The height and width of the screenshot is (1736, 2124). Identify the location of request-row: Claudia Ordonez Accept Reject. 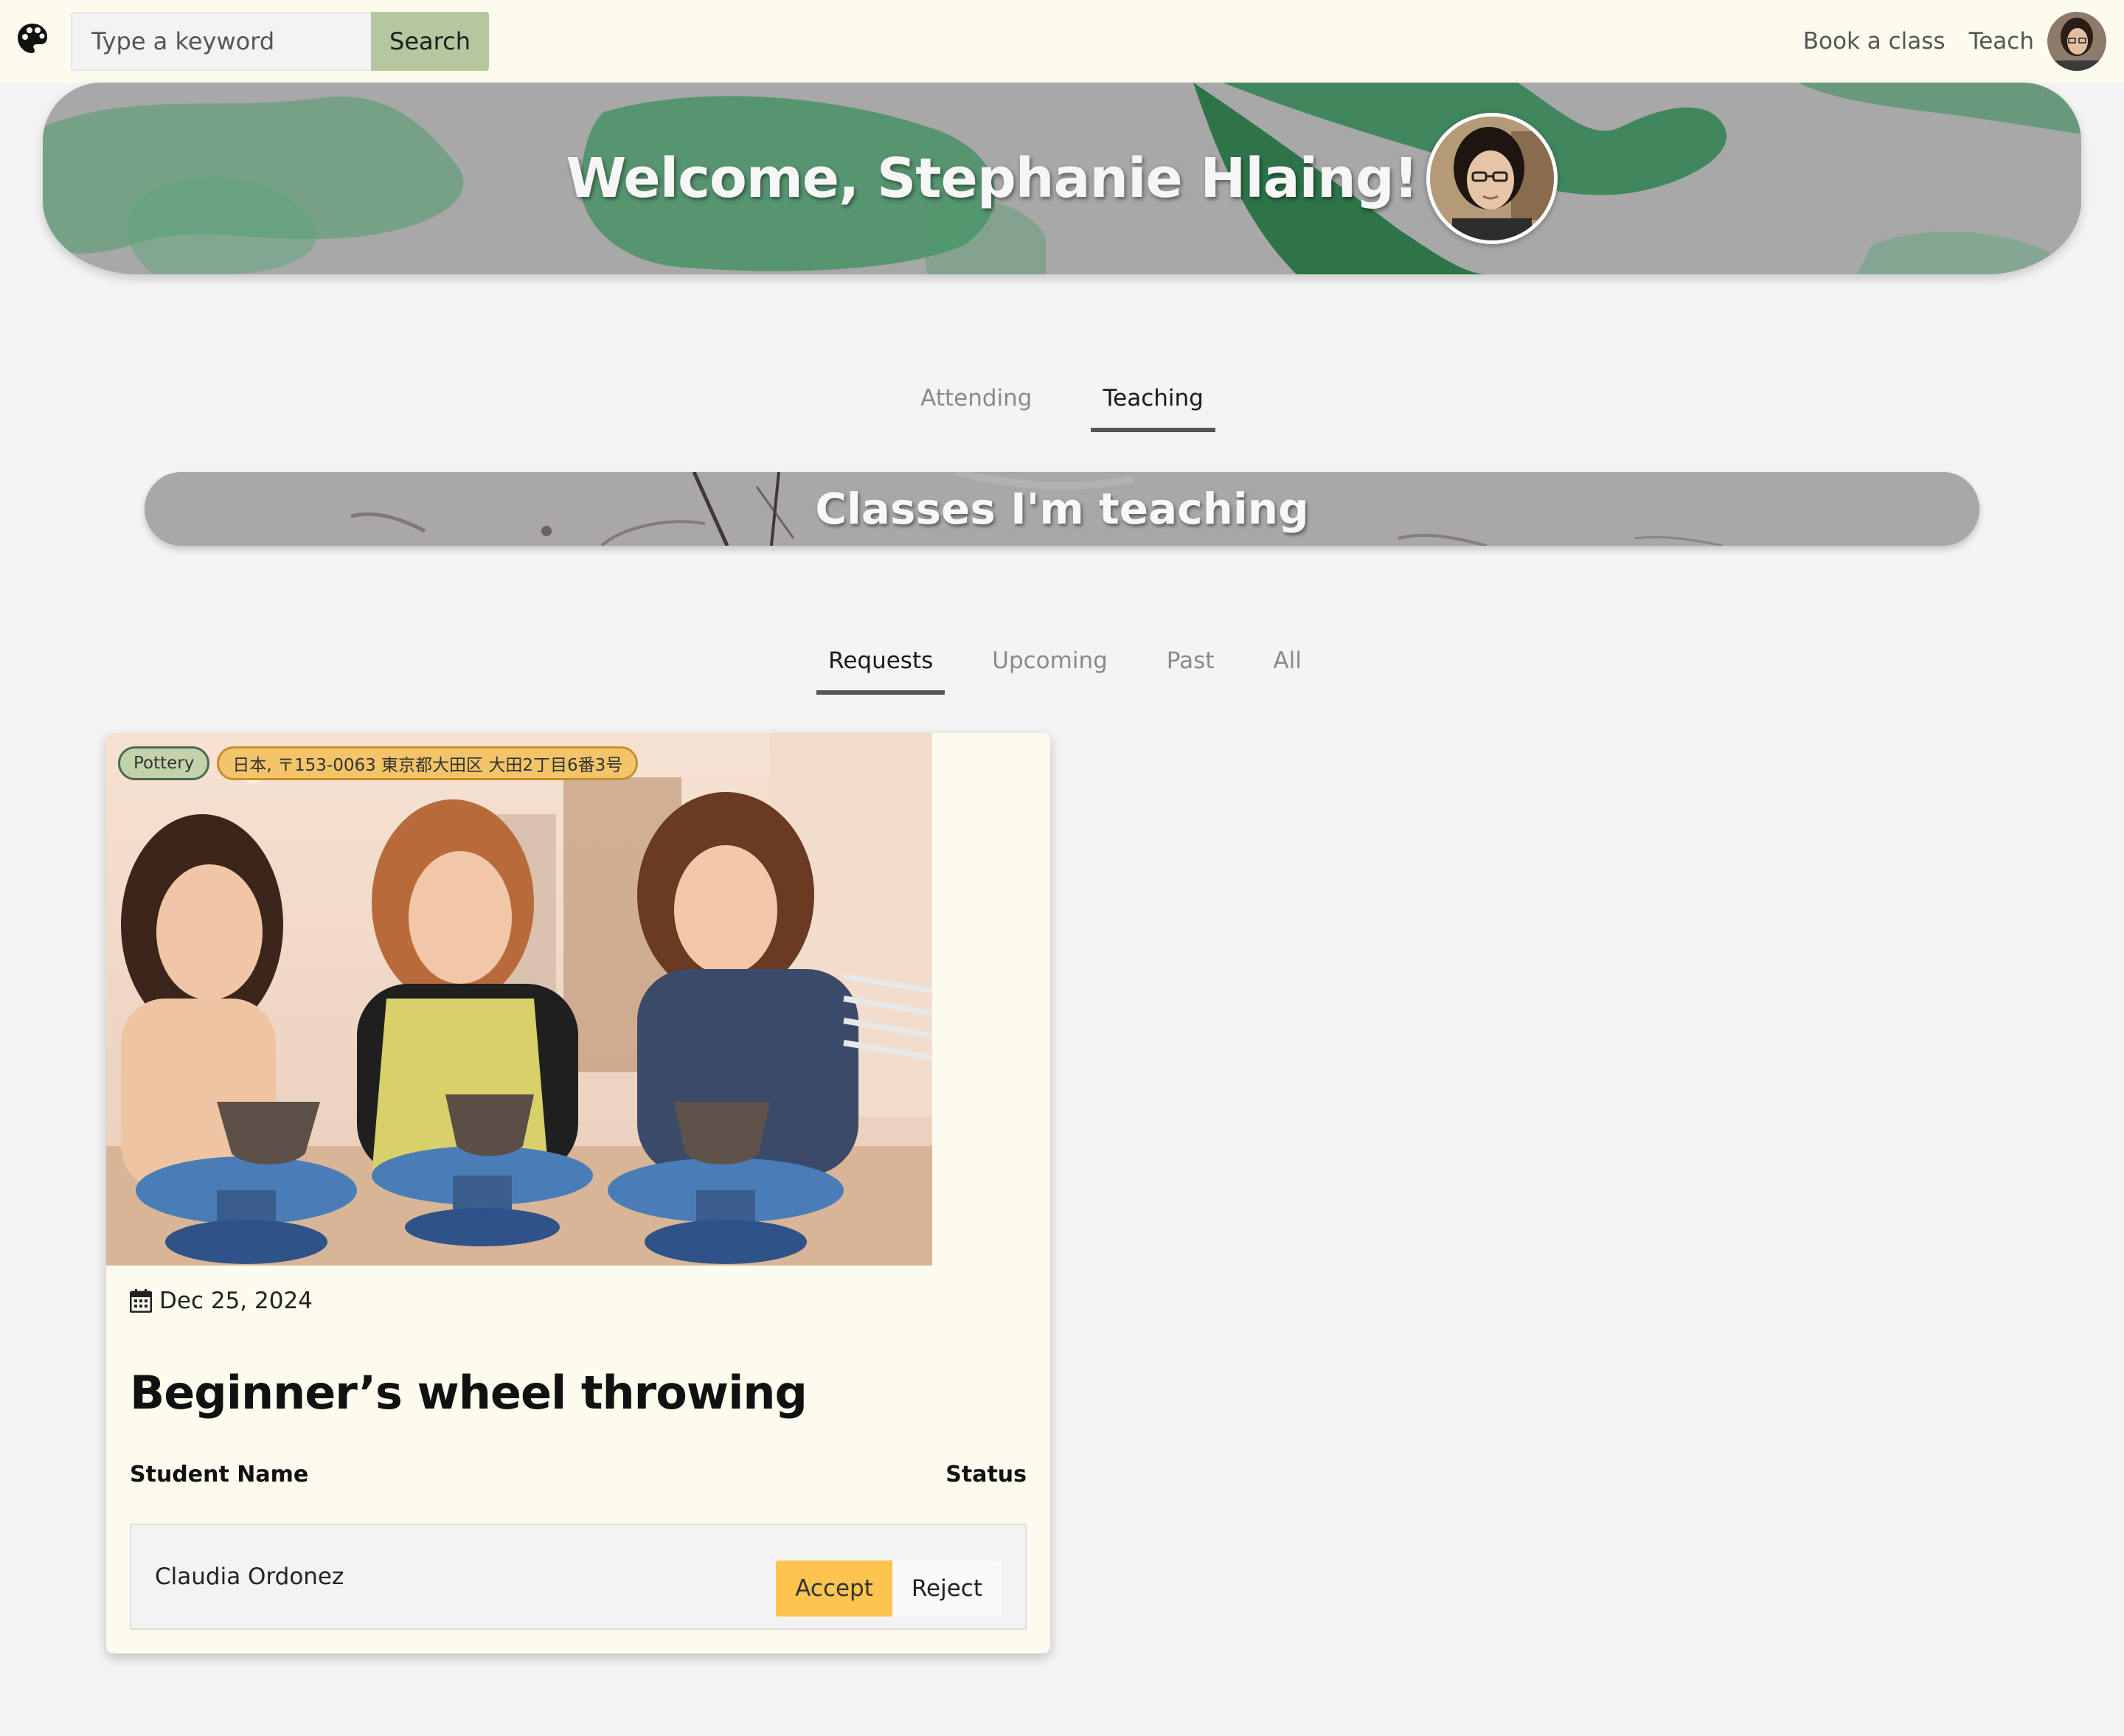
(578, 1577).